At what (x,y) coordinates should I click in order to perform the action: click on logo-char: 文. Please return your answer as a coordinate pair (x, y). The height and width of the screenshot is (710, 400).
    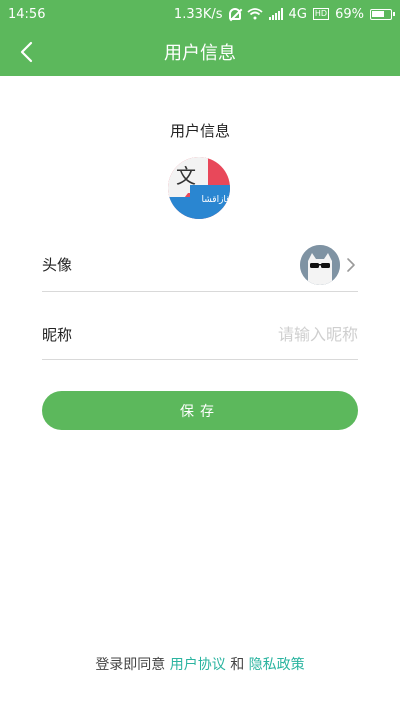
    Looking at the image, I should click on (186, 176).